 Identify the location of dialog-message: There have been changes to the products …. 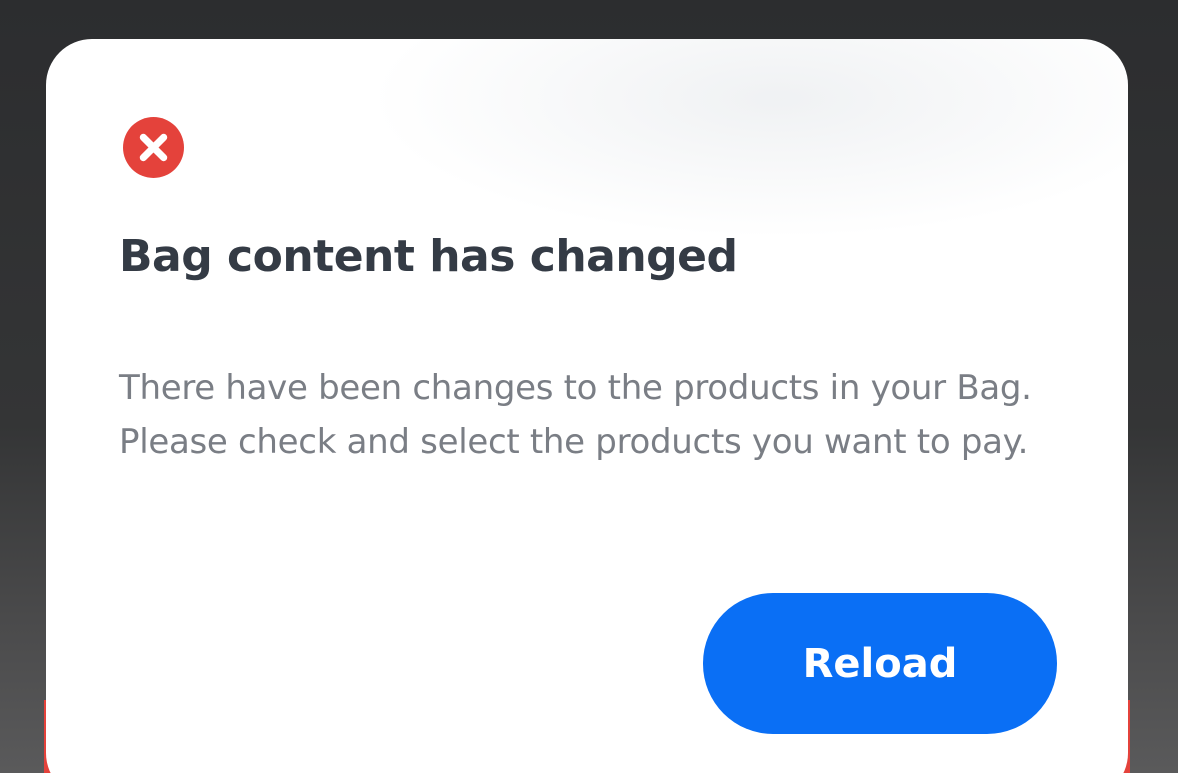
(575, 415).